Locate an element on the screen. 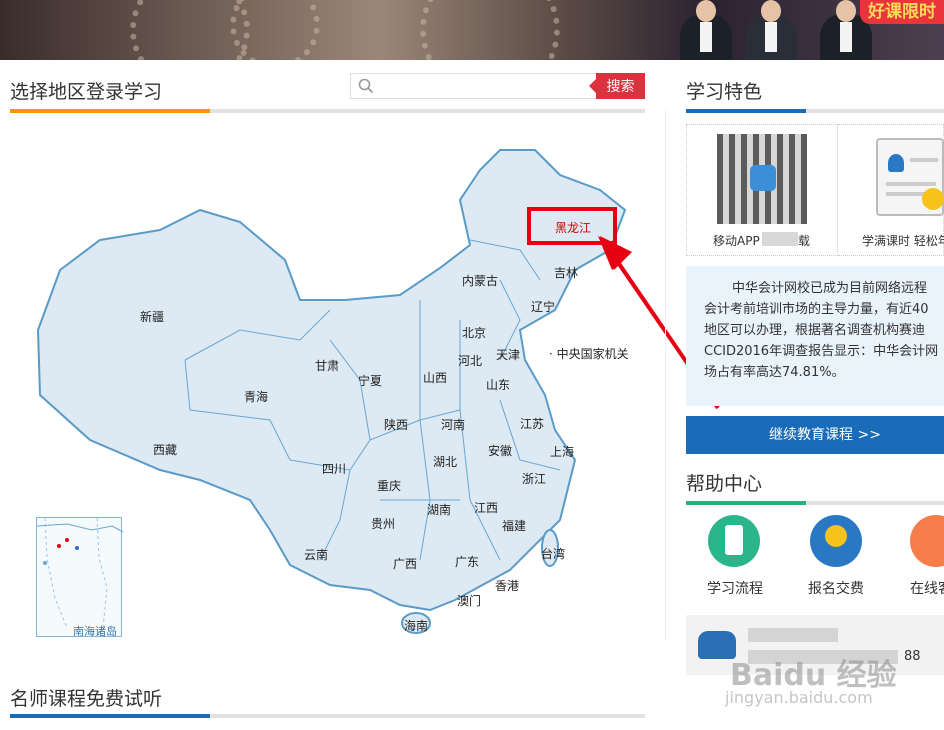  province-jiangsu: 江苏 is located at coordinates (532, 423).